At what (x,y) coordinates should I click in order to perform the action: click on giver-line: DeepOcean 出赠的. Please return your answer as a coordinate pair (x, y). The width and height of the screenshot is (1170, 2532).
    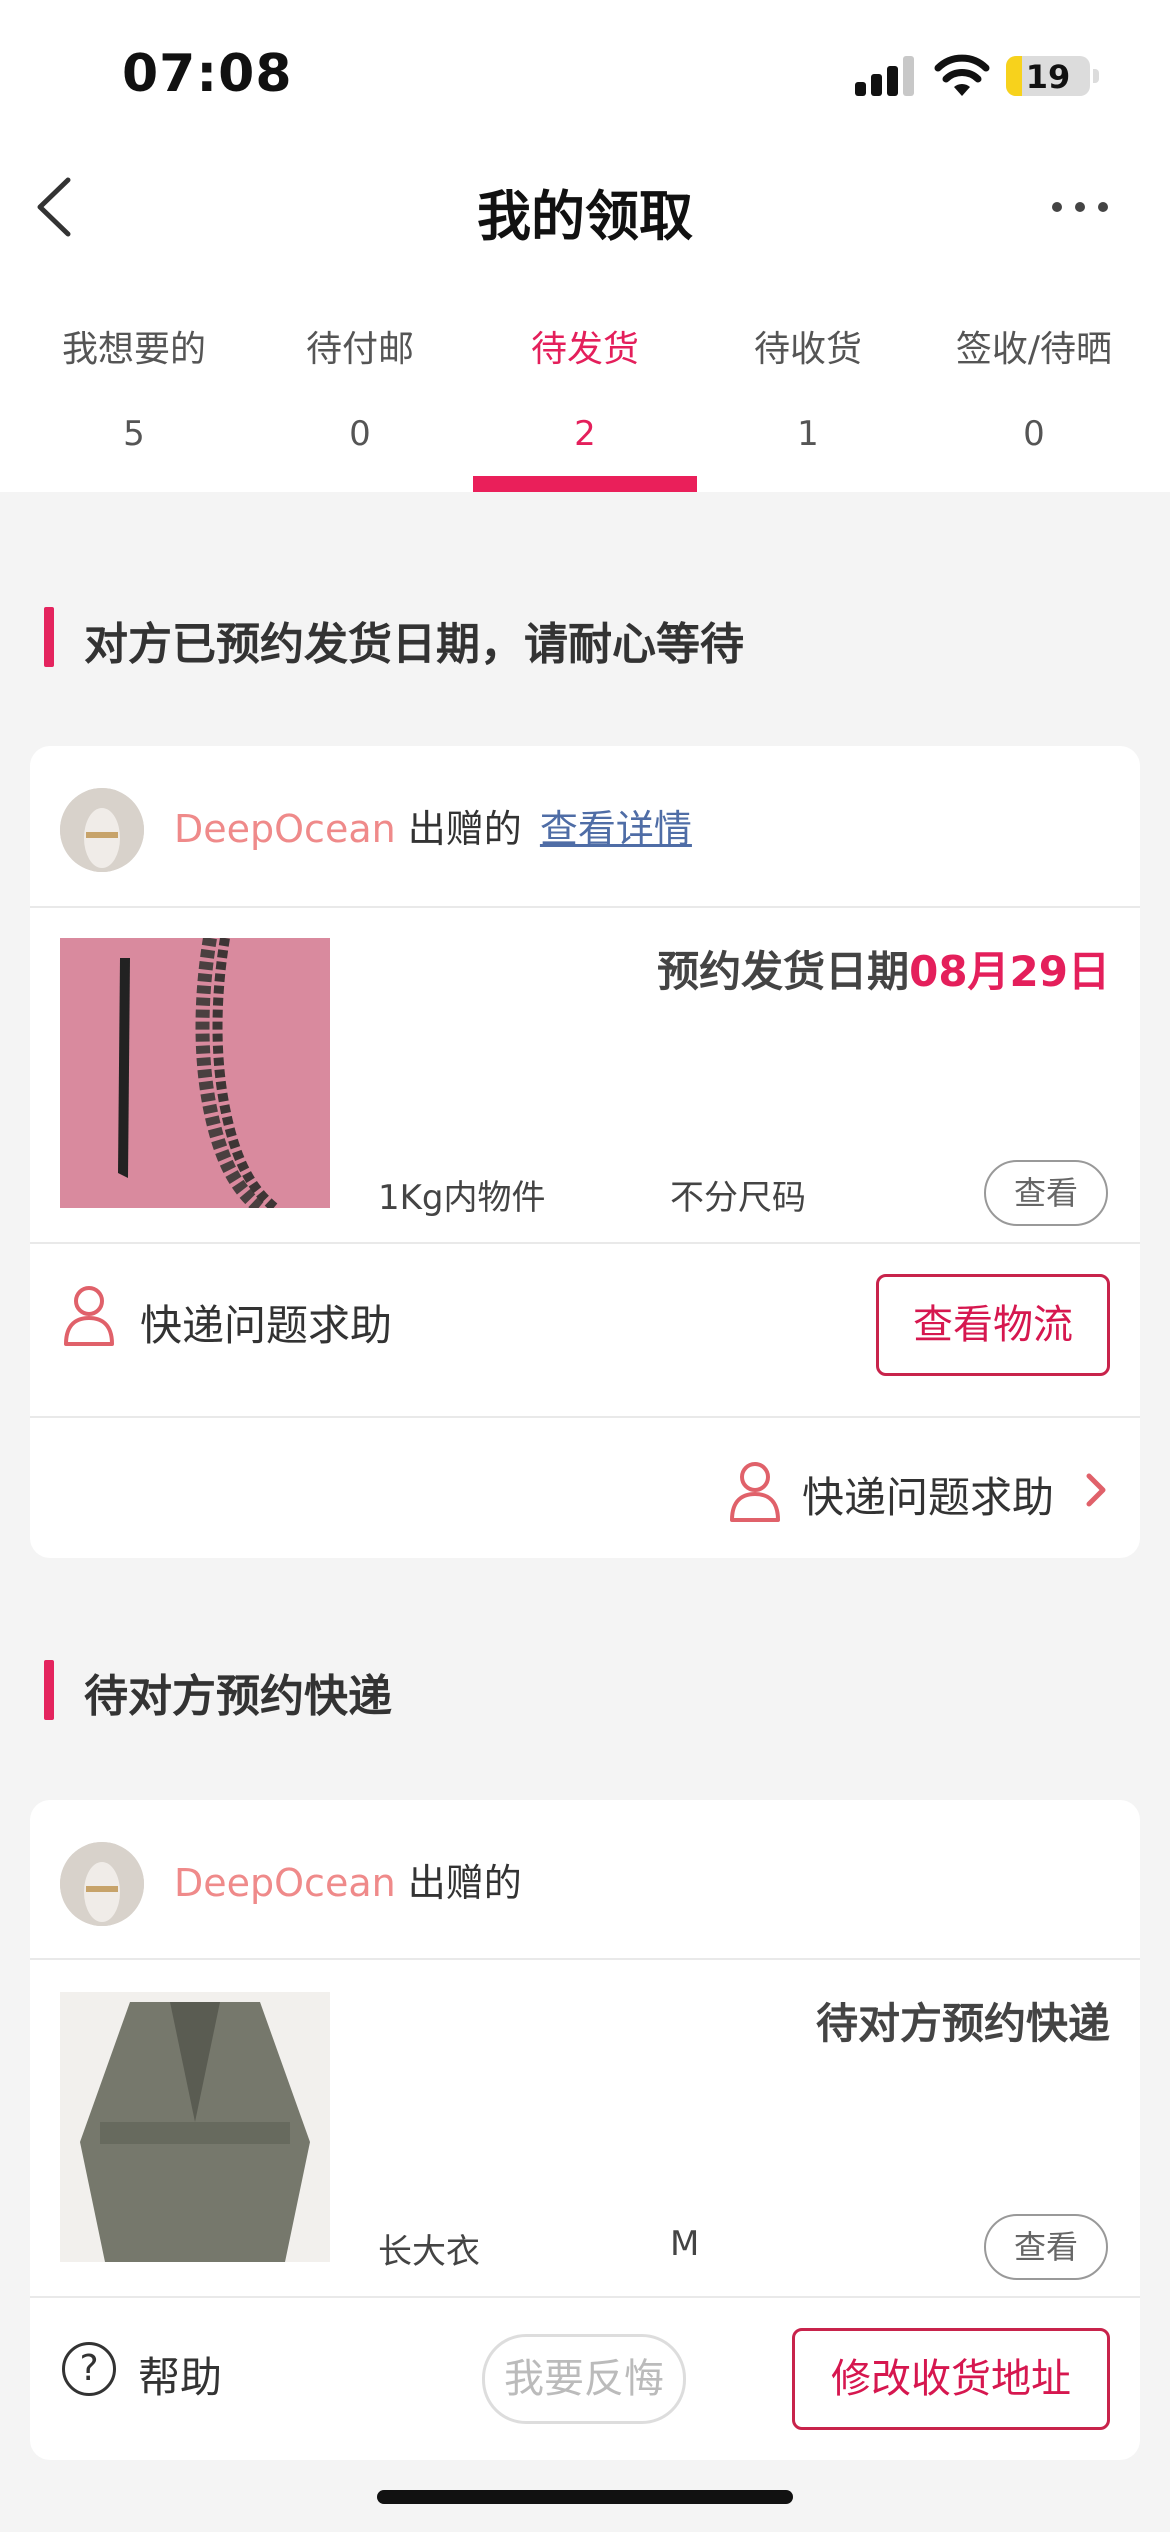
    Looking at the image, I should click on (348, 1879).